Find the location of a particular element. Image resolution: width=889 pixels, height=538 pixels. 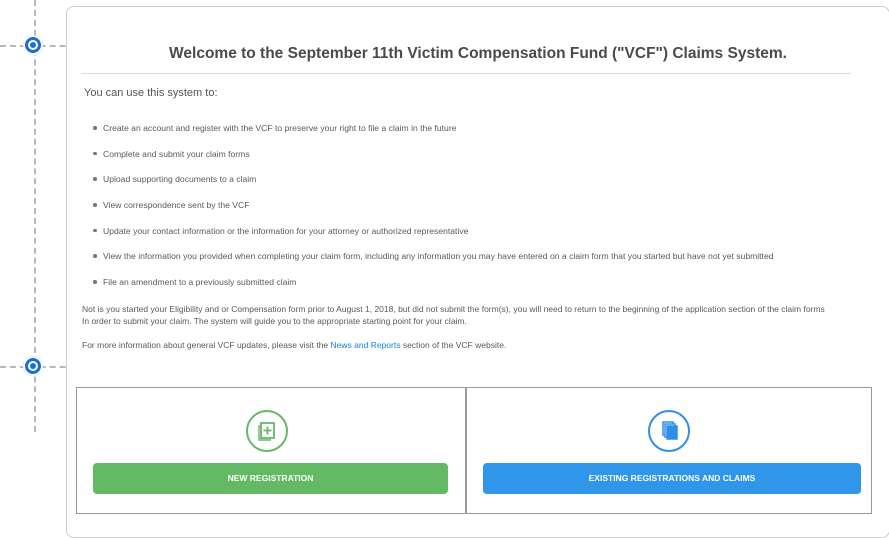

news-and-reports-link: News and Reports is located at coordinates (366, 345).